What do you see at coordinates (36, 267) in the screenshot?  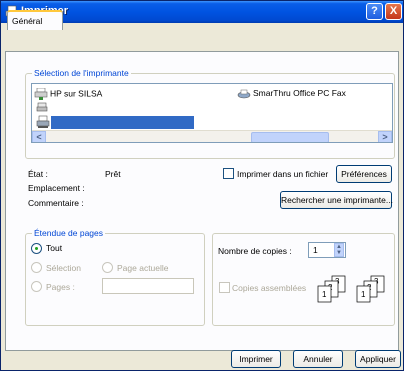 I see `range-selection-radio` at bounding box center [36, 267].